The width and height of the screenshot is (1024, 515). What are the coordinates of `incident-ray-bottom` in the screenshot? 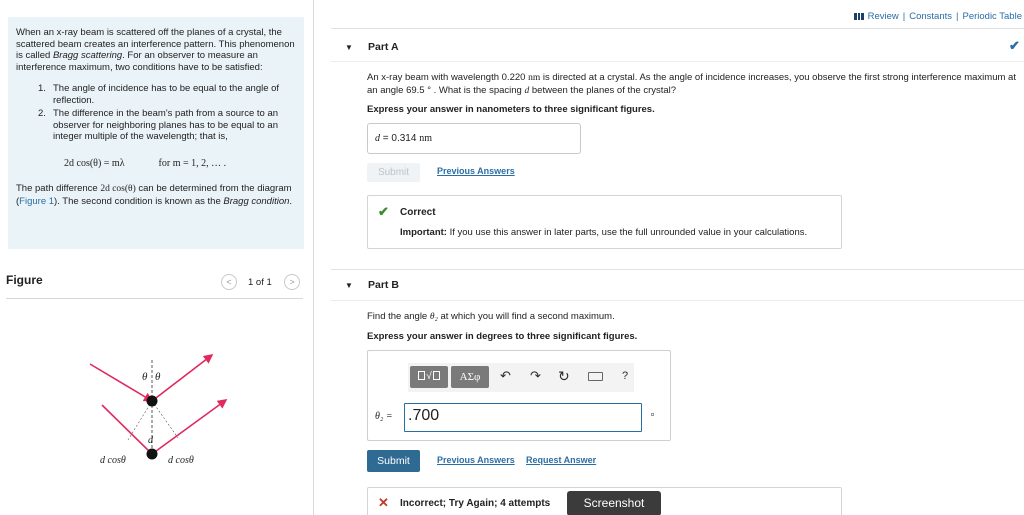 It's located at (127, 429).